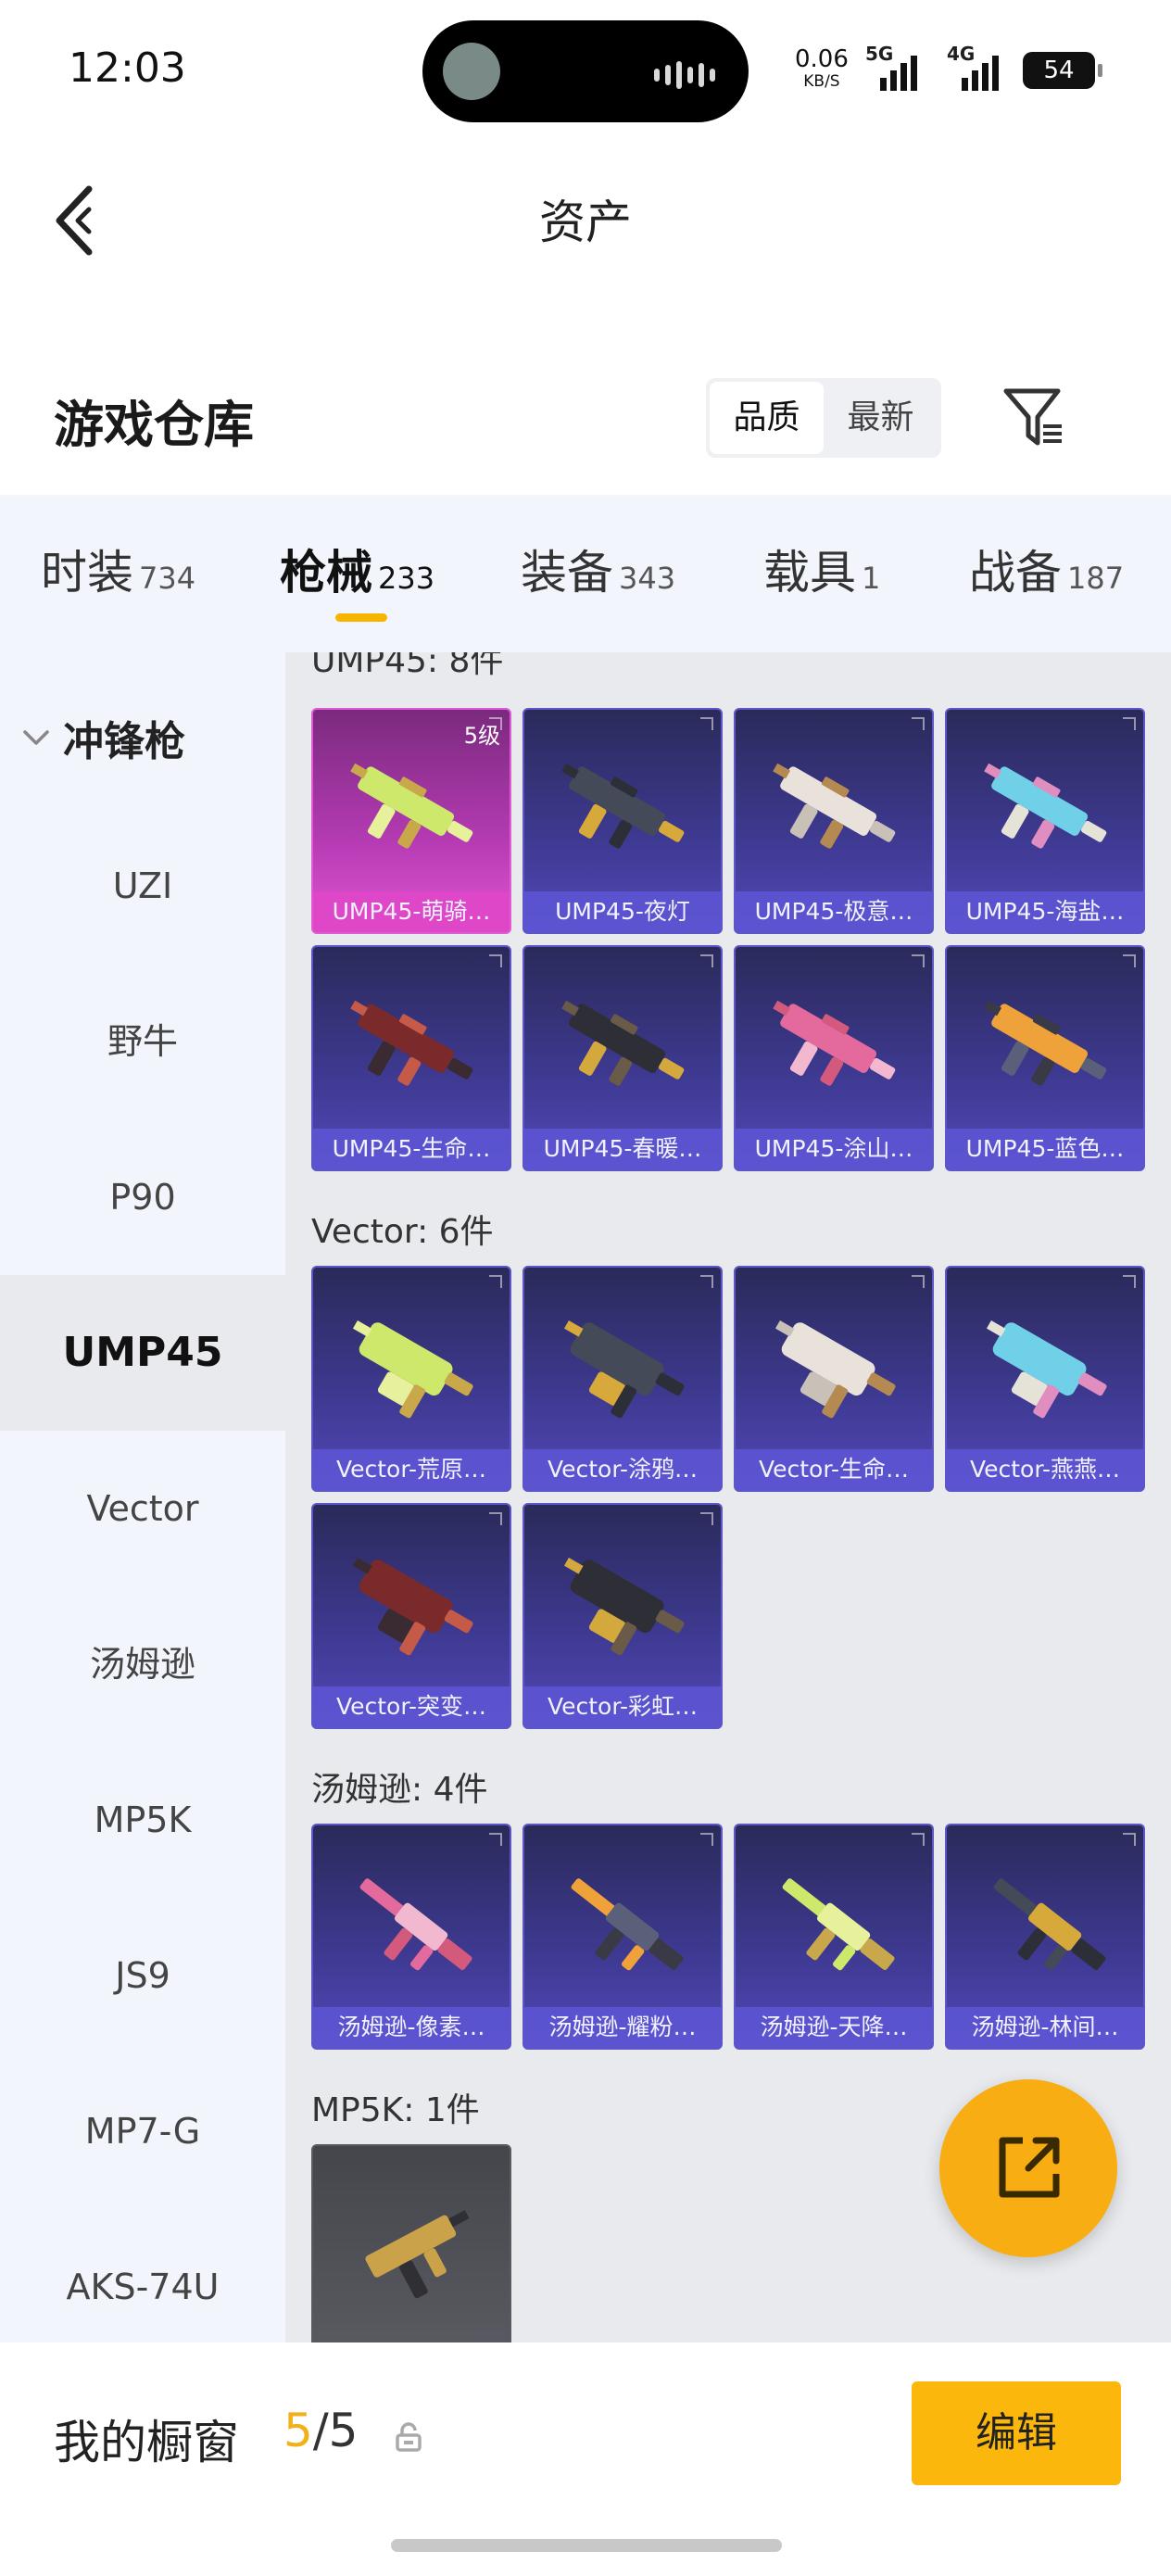  What do you see at coordinates (142, 1820) in the screenshot?
I see `sidebar-item-mp5k: MP5K` at bounding box center [142, 1820].